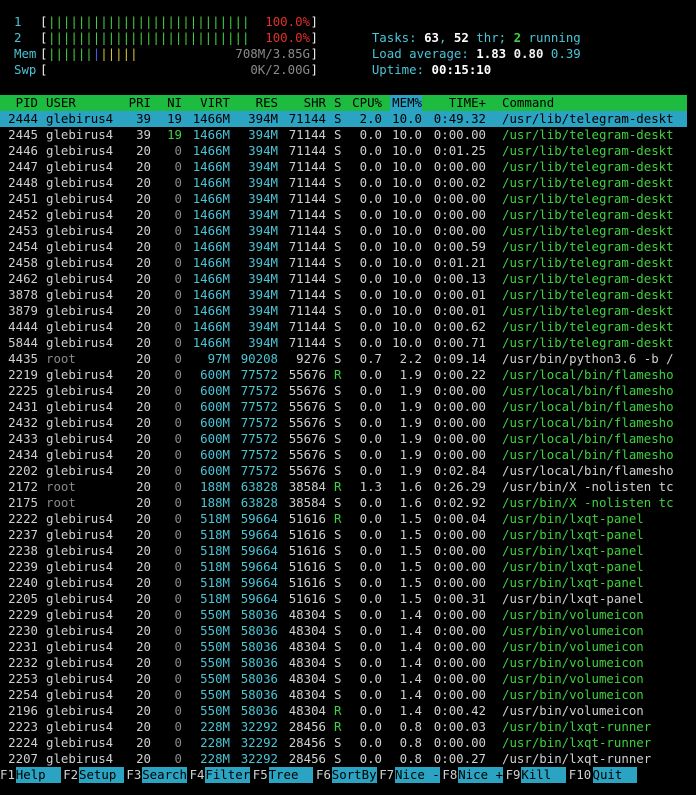 Image resolution: width=696 pixels, height=795 pixels. Describe the element at coordinates (467, 103) in the screenshot. I see `col-time: TIME+` at that location.